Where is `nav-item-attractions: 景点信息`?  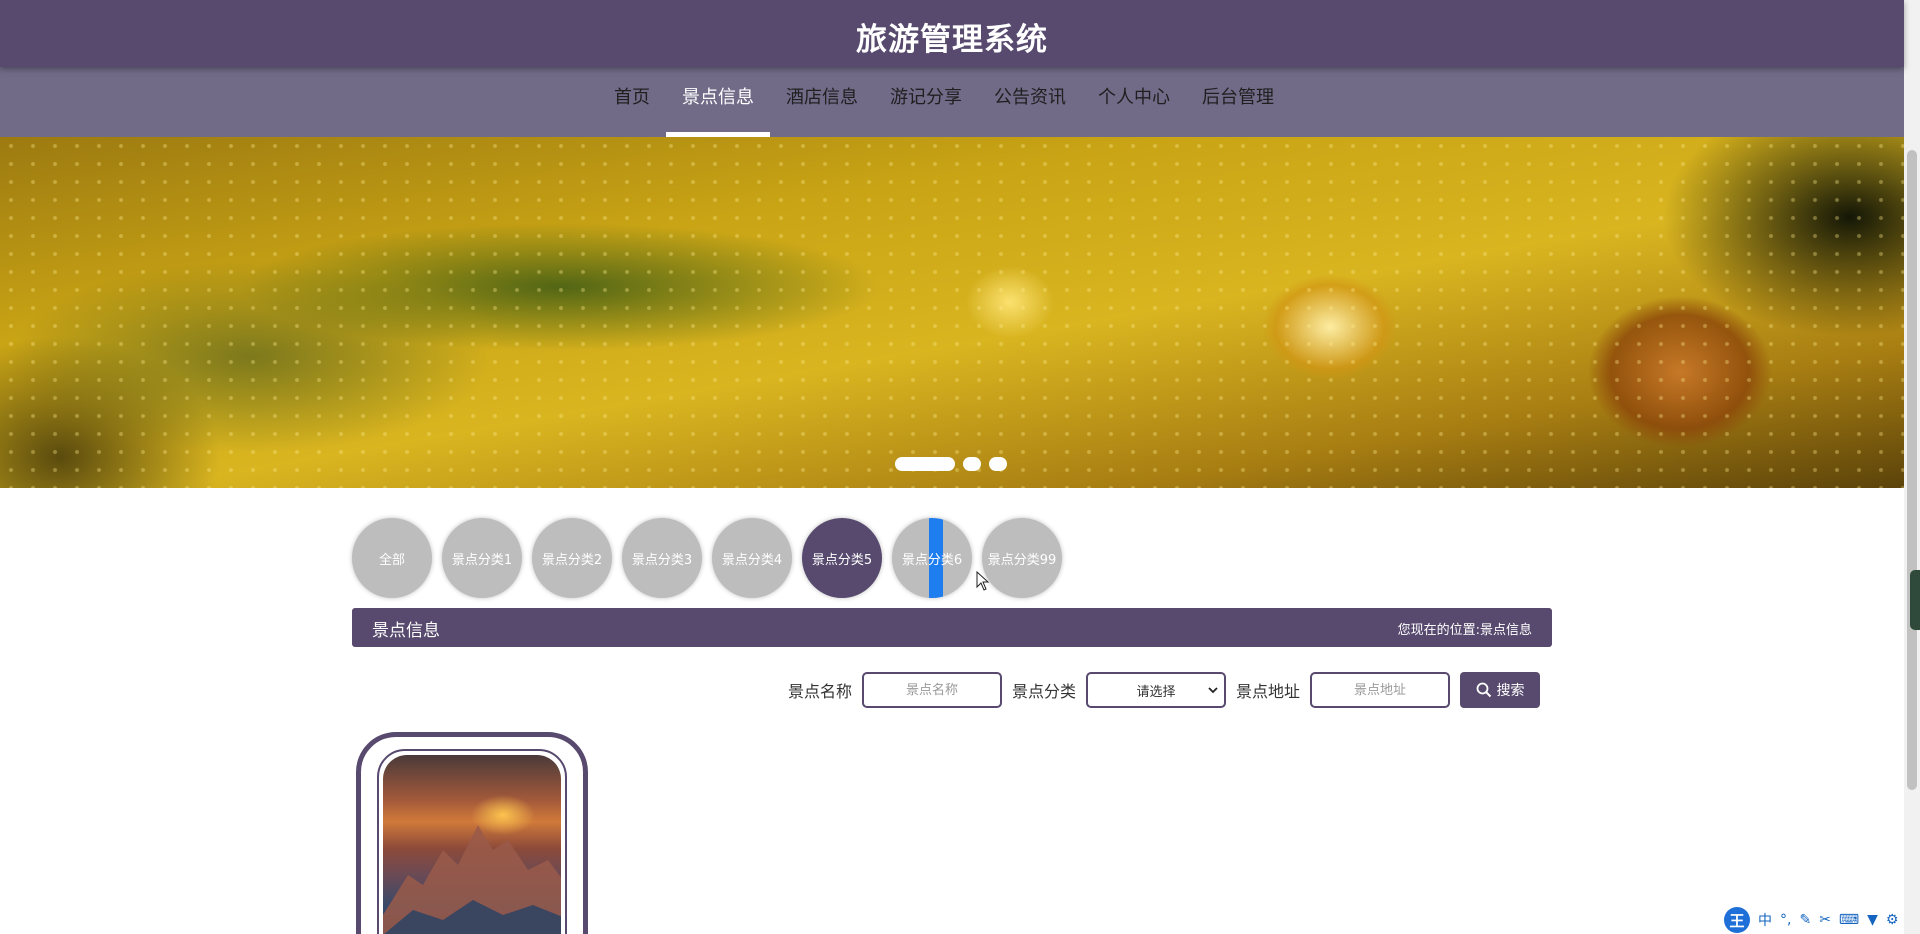
nav-item-attractions: 景点信息 is located at coordinates (718, 102).